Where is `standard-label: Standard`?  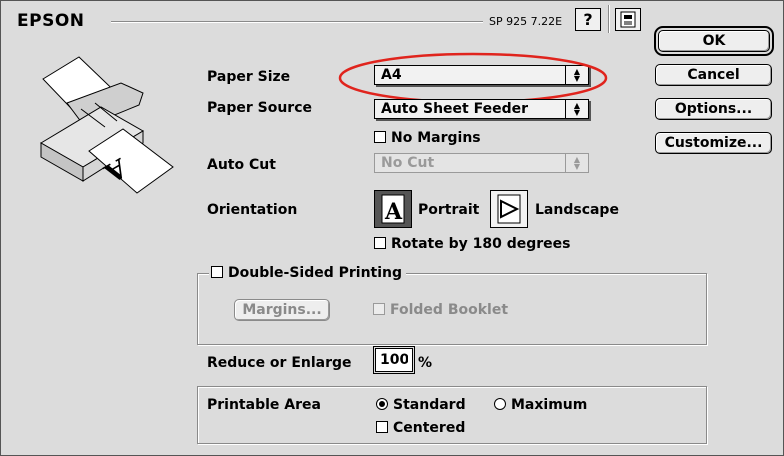
standard-label: Standard is located at coordinates (429, 405).